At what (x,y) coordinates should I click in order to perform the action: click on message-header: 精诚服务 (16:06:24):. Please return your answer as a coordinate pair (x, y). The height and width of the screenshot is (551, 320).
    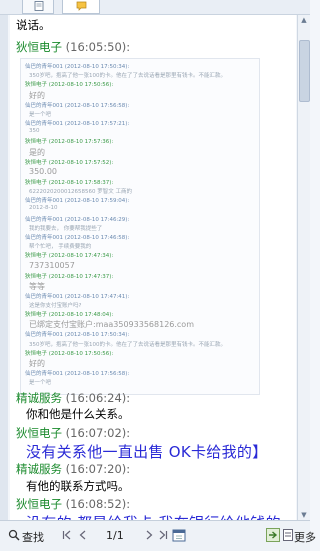
    Looking at the image, I should click on (73, 398).